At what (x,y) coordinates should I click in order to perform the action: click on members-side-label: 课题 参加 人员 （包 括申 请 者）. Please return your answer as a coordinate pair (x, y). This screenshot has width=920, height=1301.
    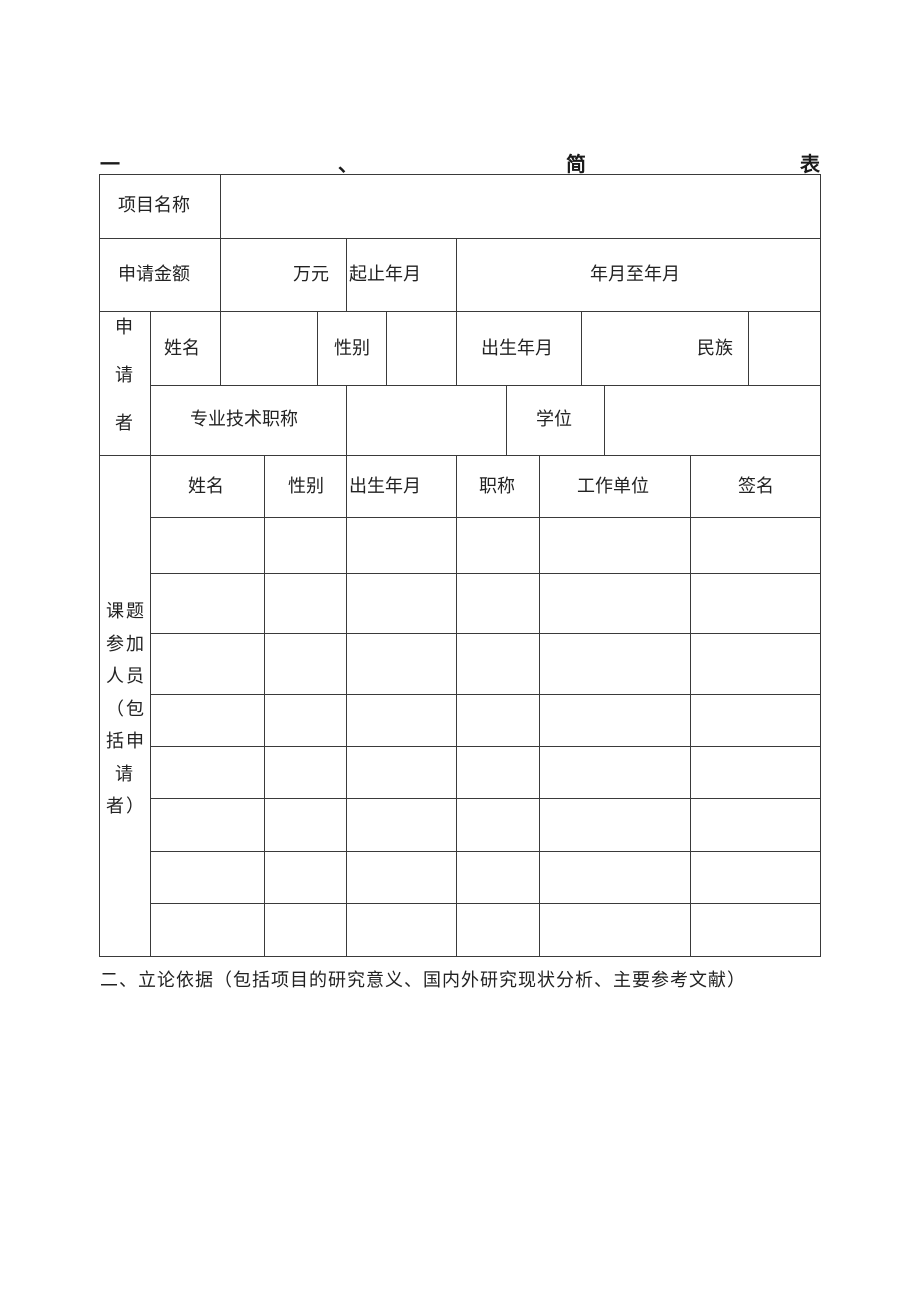
    Looking at the image, I should click on (126, 710).